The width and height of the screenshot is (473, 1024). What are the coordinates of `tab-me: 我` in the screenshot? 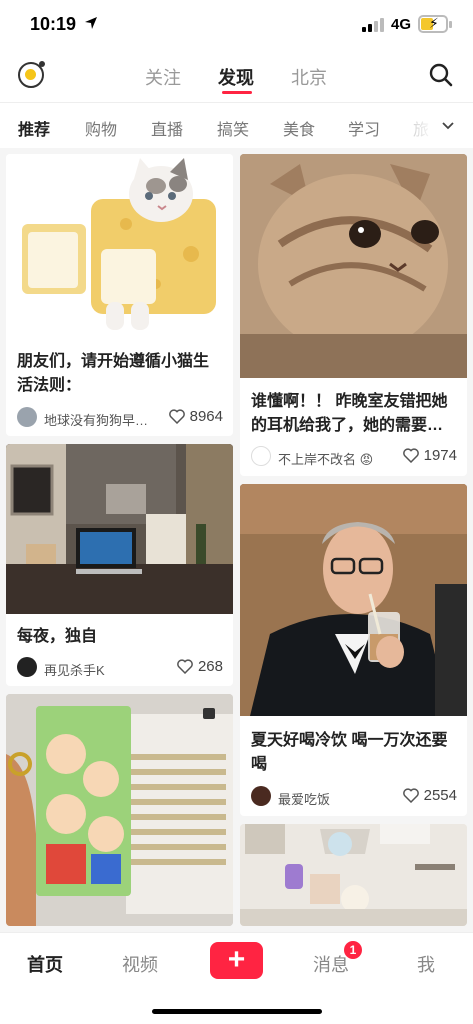 It's located at (426, 964).